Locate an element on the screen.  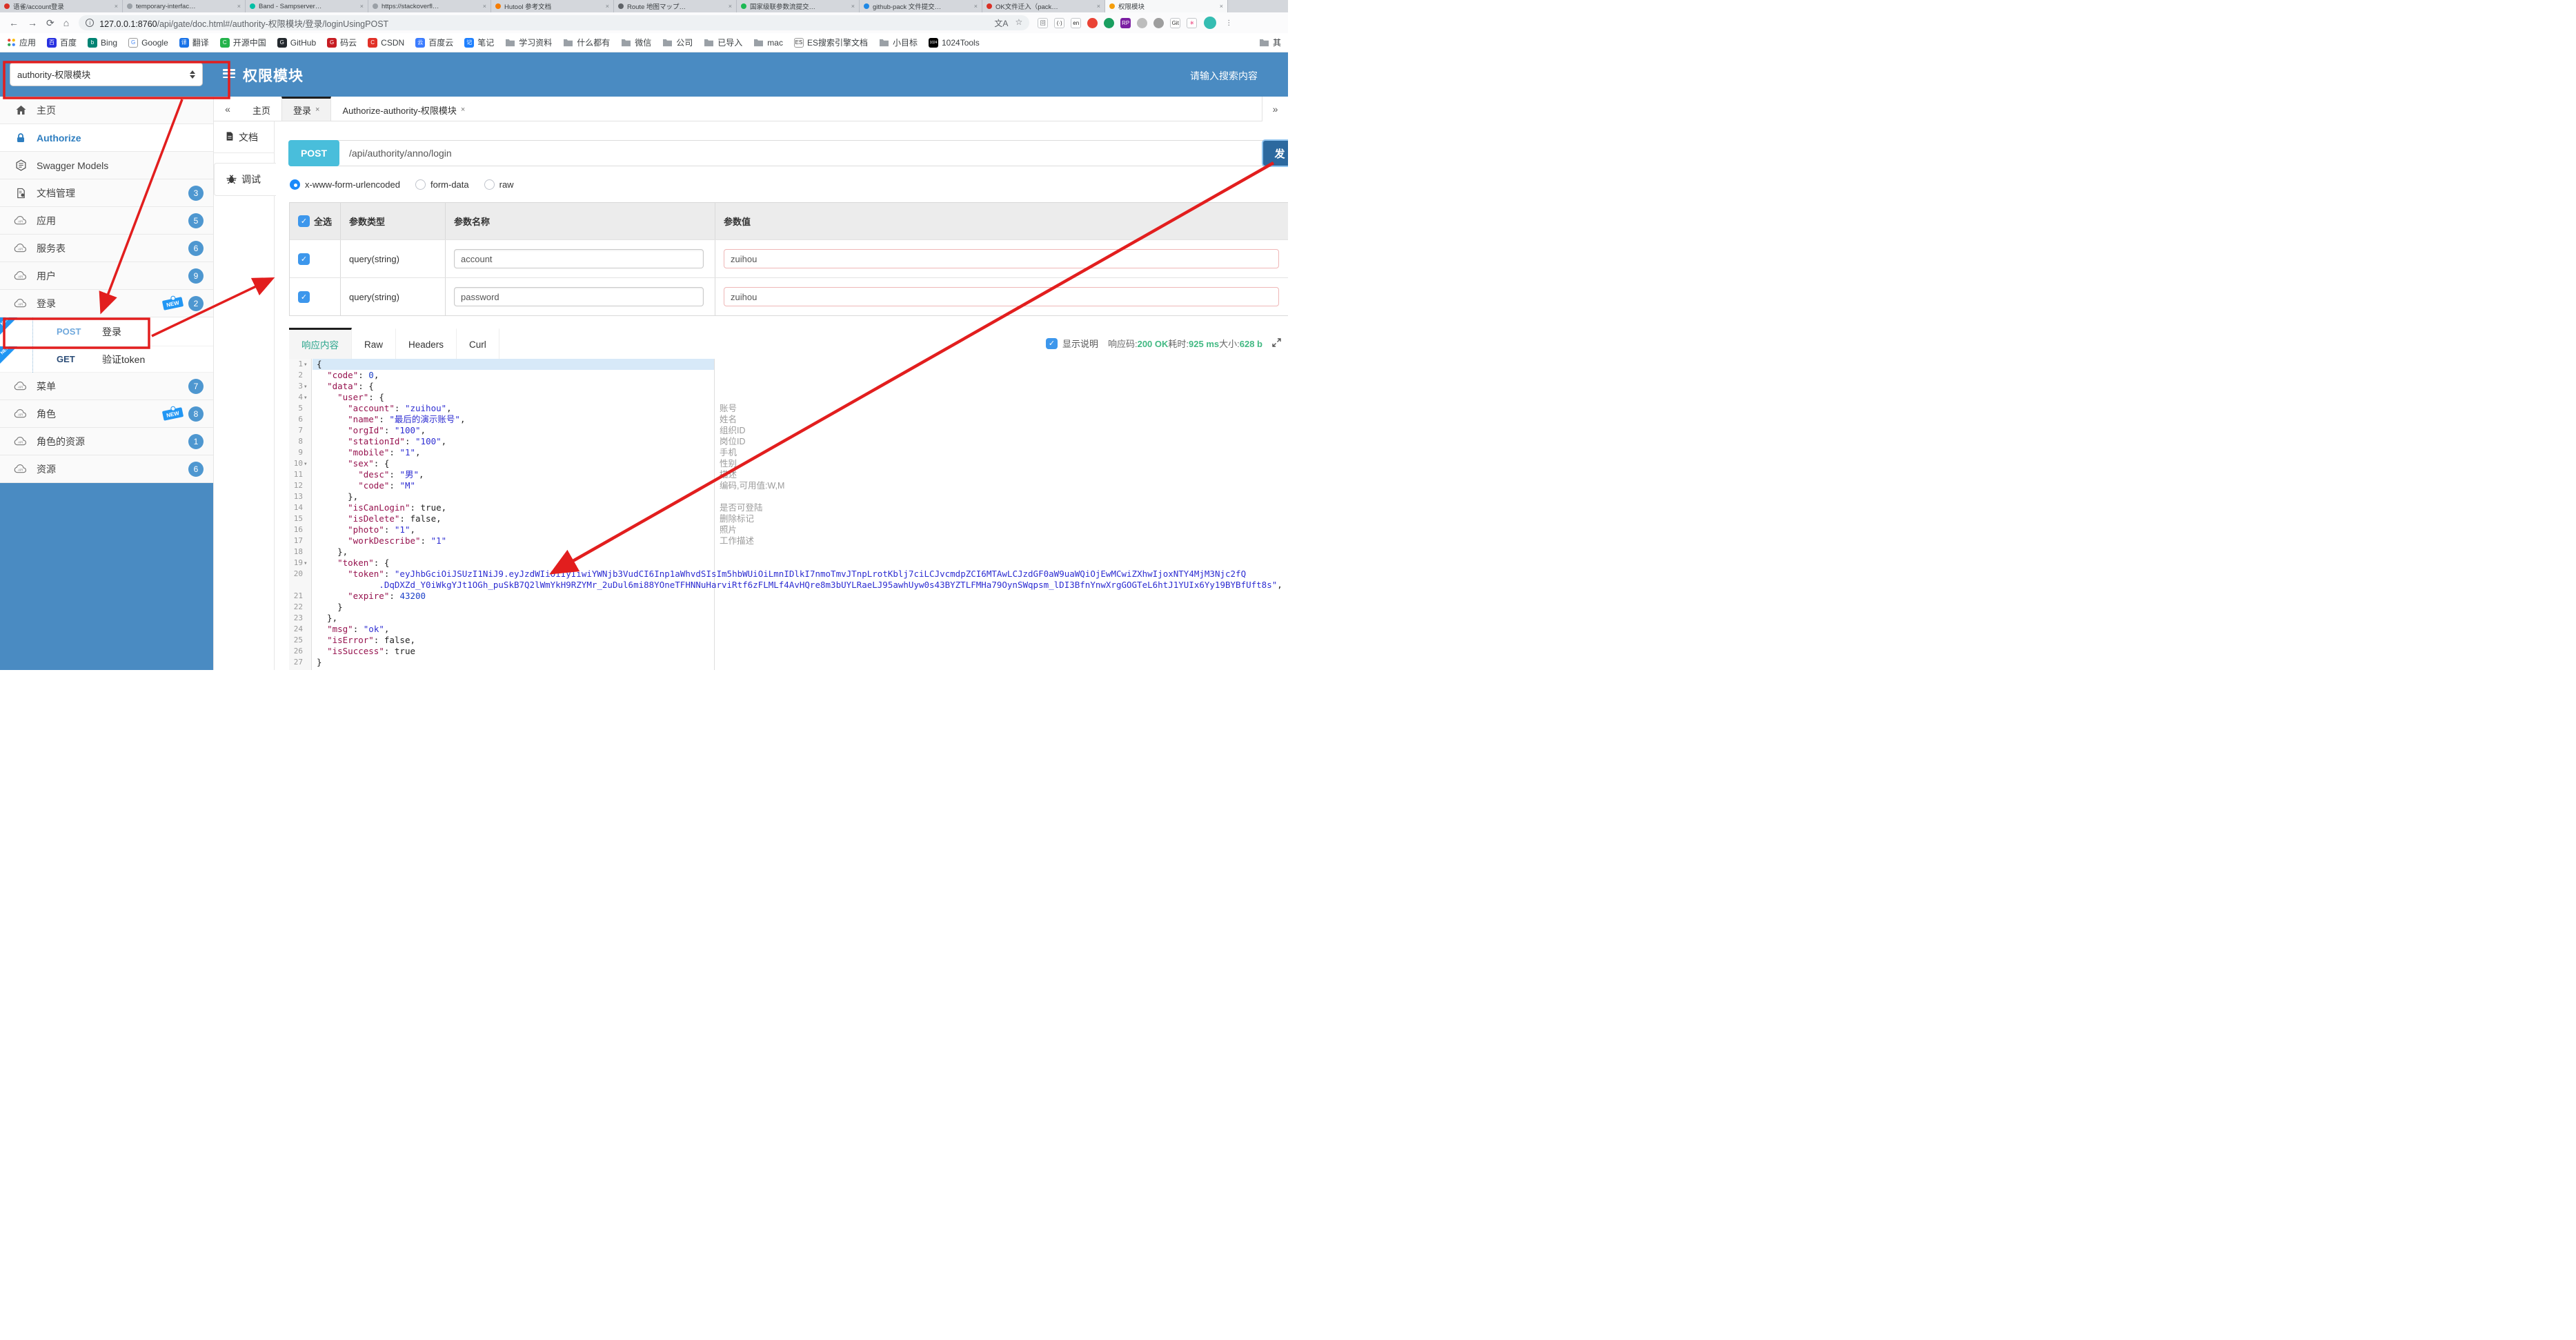
bookmark-item: 1024 1024Tools is located at coordinates (954, 42).